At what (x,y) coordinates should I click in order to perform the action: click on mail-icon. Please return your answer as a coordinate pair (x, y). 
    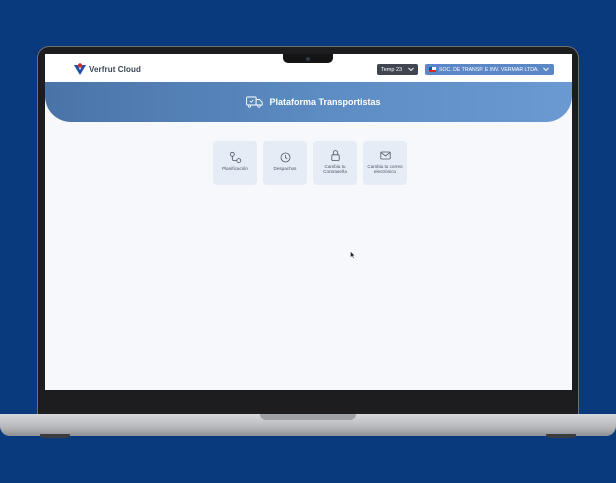
    Looking at the image, I should click on (385, 155).